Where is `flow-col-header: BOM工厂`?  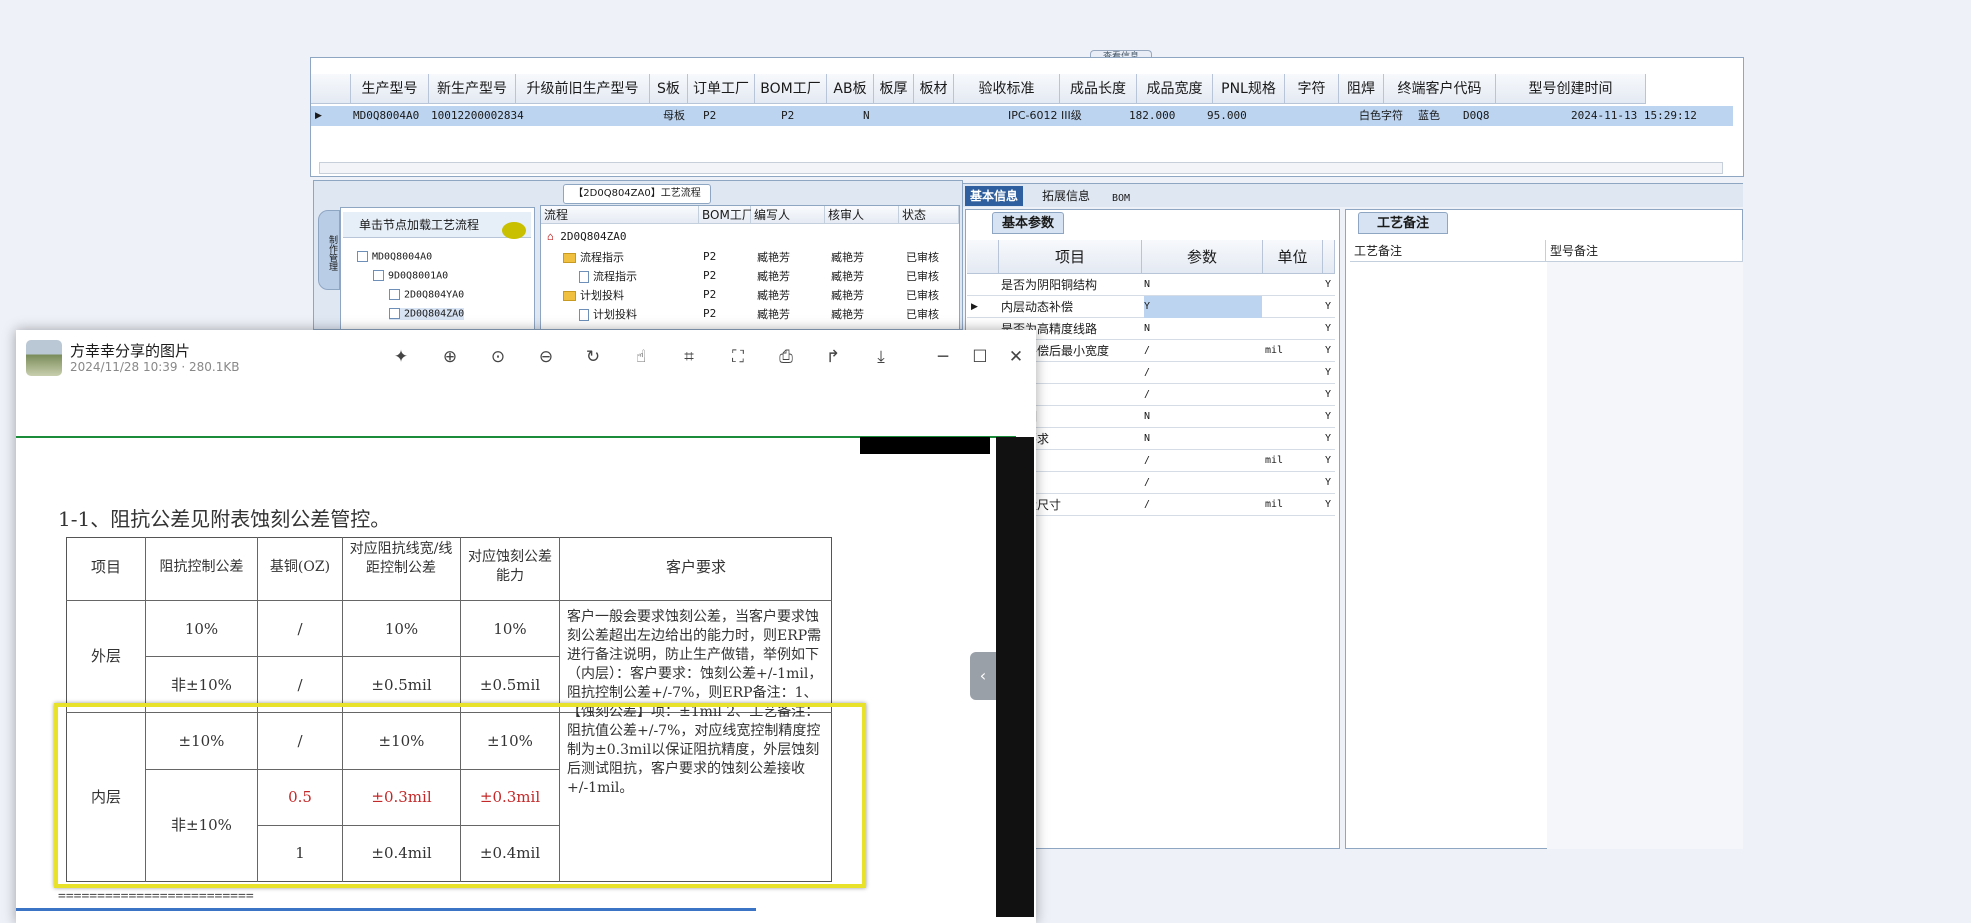
flow-col-header: BOM工厂 is located at coordinates (726, 215).